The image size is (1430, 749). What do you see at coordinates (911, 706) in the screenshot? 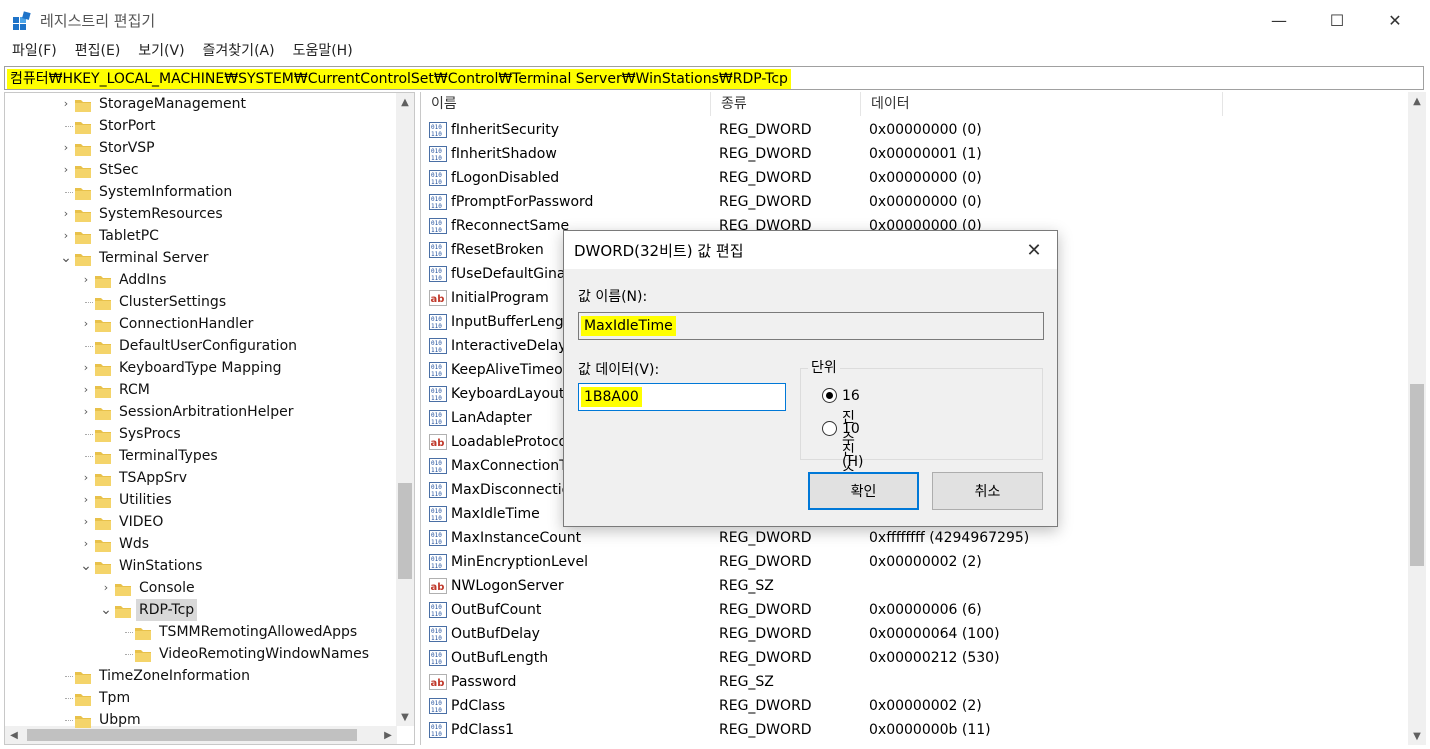
I see `value-row: 010 110 PdClass REG_DWORD 0x00000002 (2)` at bounding box center [911, 706].